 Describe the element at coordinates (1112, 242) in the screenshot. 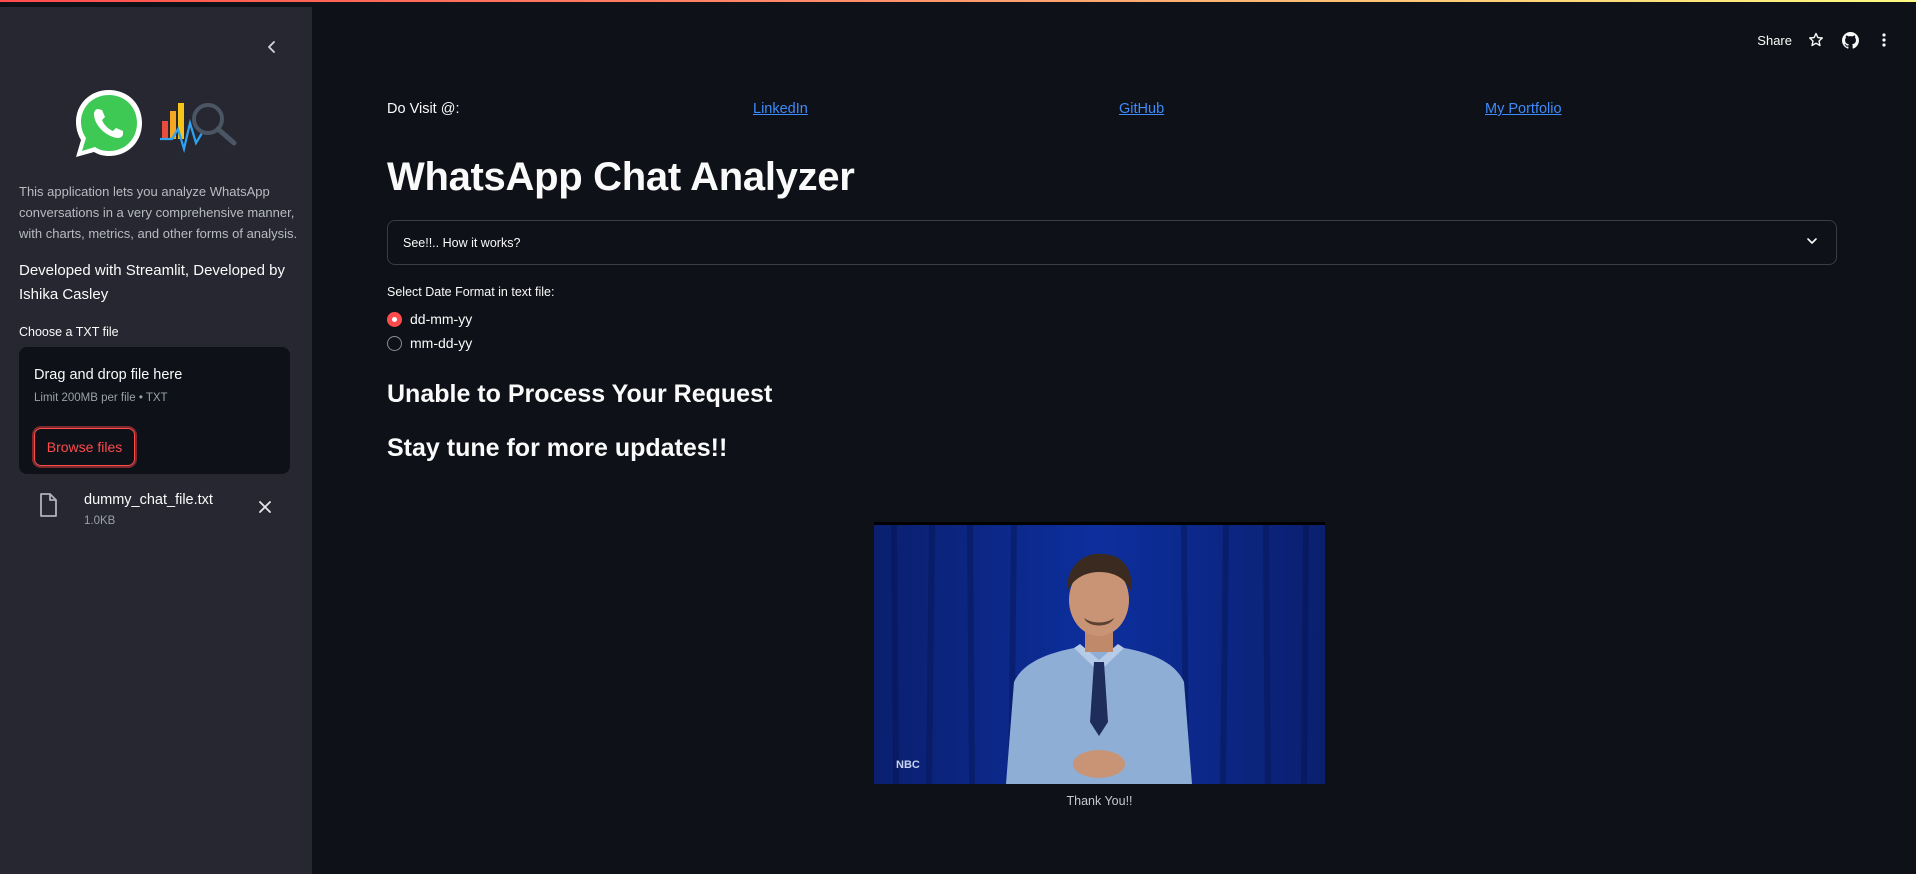

I see `how-it-works-expander: See!!.. How it works?` at that location.